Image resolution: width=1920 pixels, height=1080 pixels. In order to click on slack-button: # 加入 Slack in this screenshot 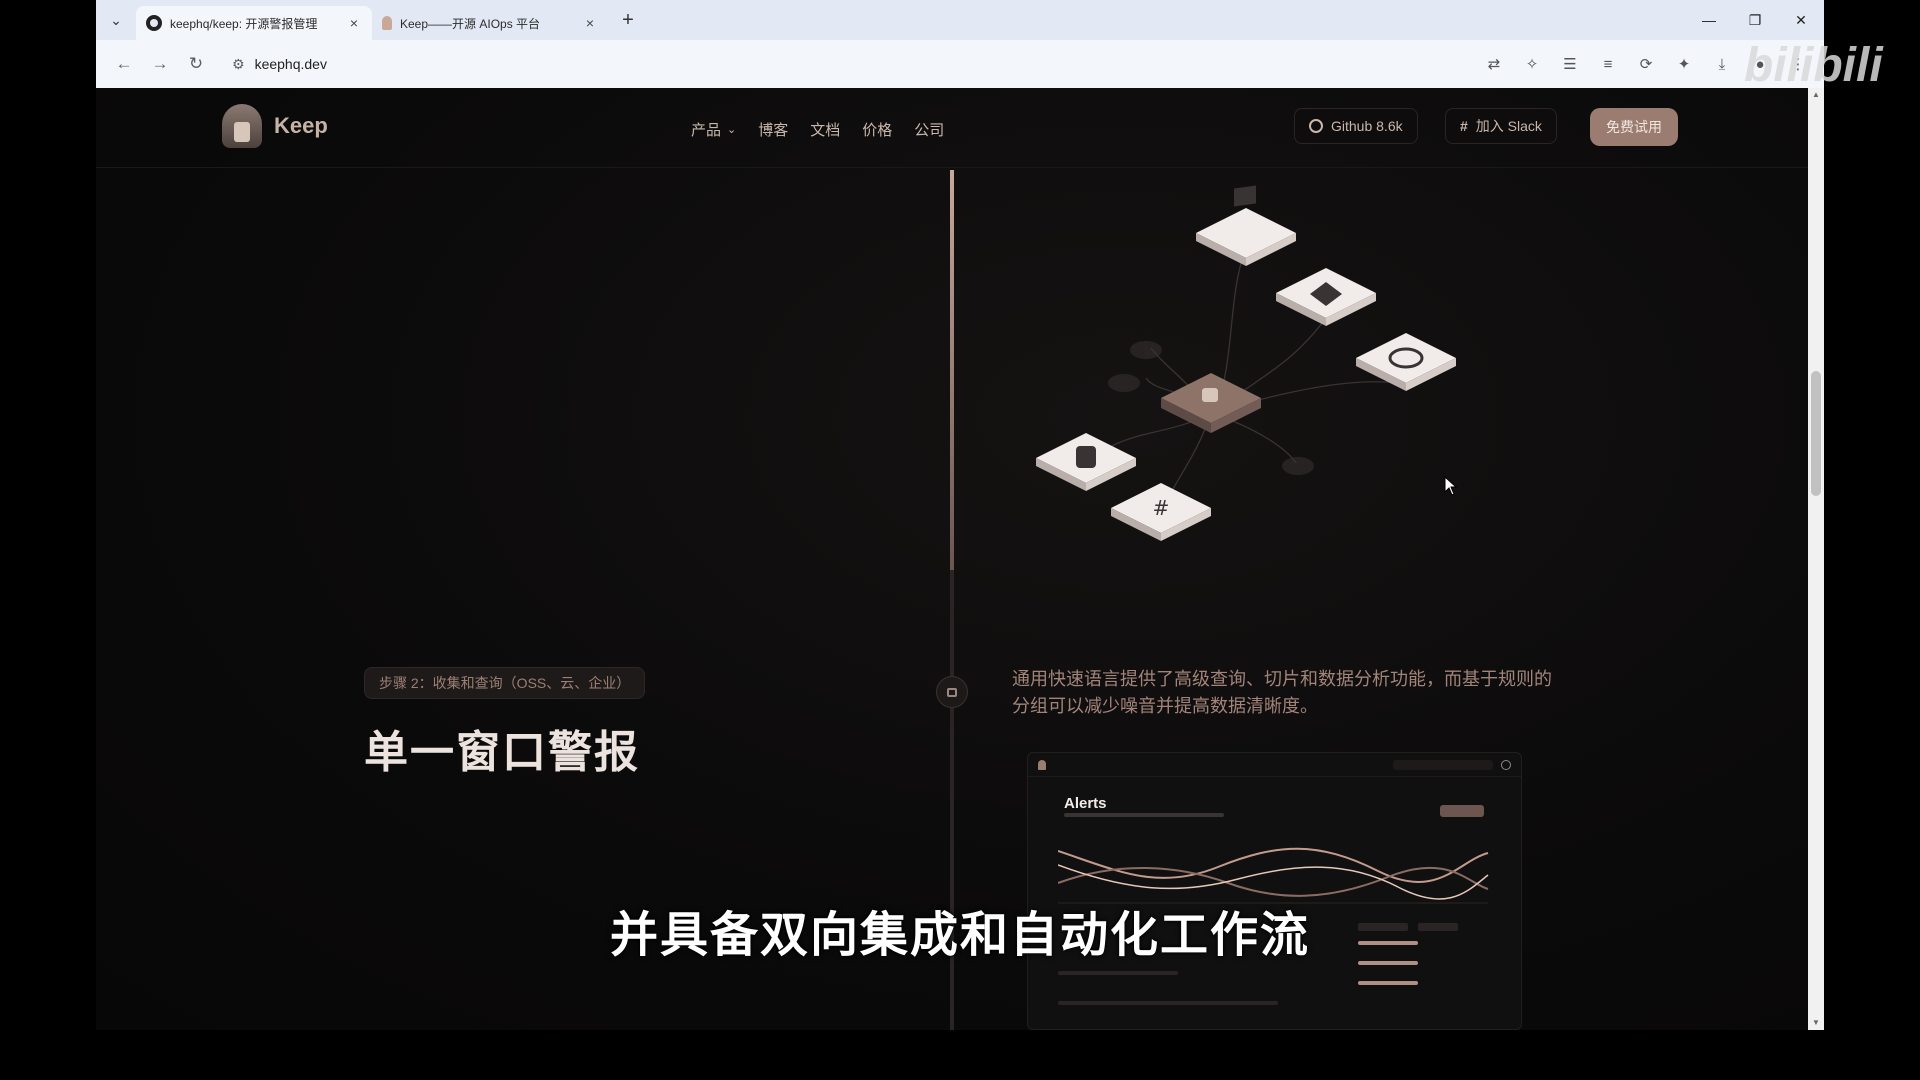, I will do `click(1501, 126)`.